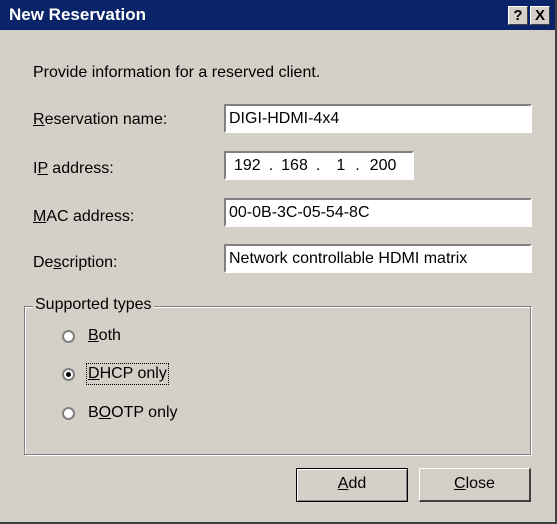  Describe the element at coordinates (127, 374) in the screenshot. I see `dhcp-only-radio-label: DHCP only` at that location.